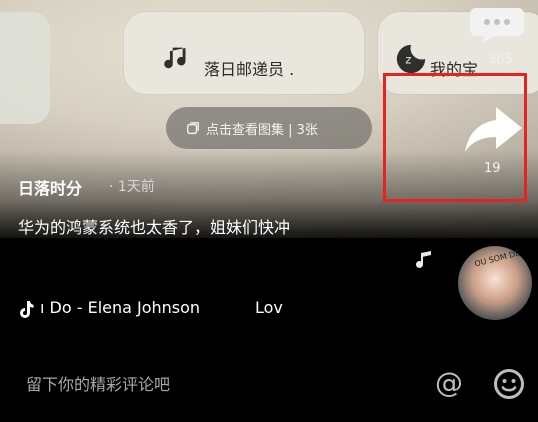  I want to click on svg-text: z, so click(408, 59).